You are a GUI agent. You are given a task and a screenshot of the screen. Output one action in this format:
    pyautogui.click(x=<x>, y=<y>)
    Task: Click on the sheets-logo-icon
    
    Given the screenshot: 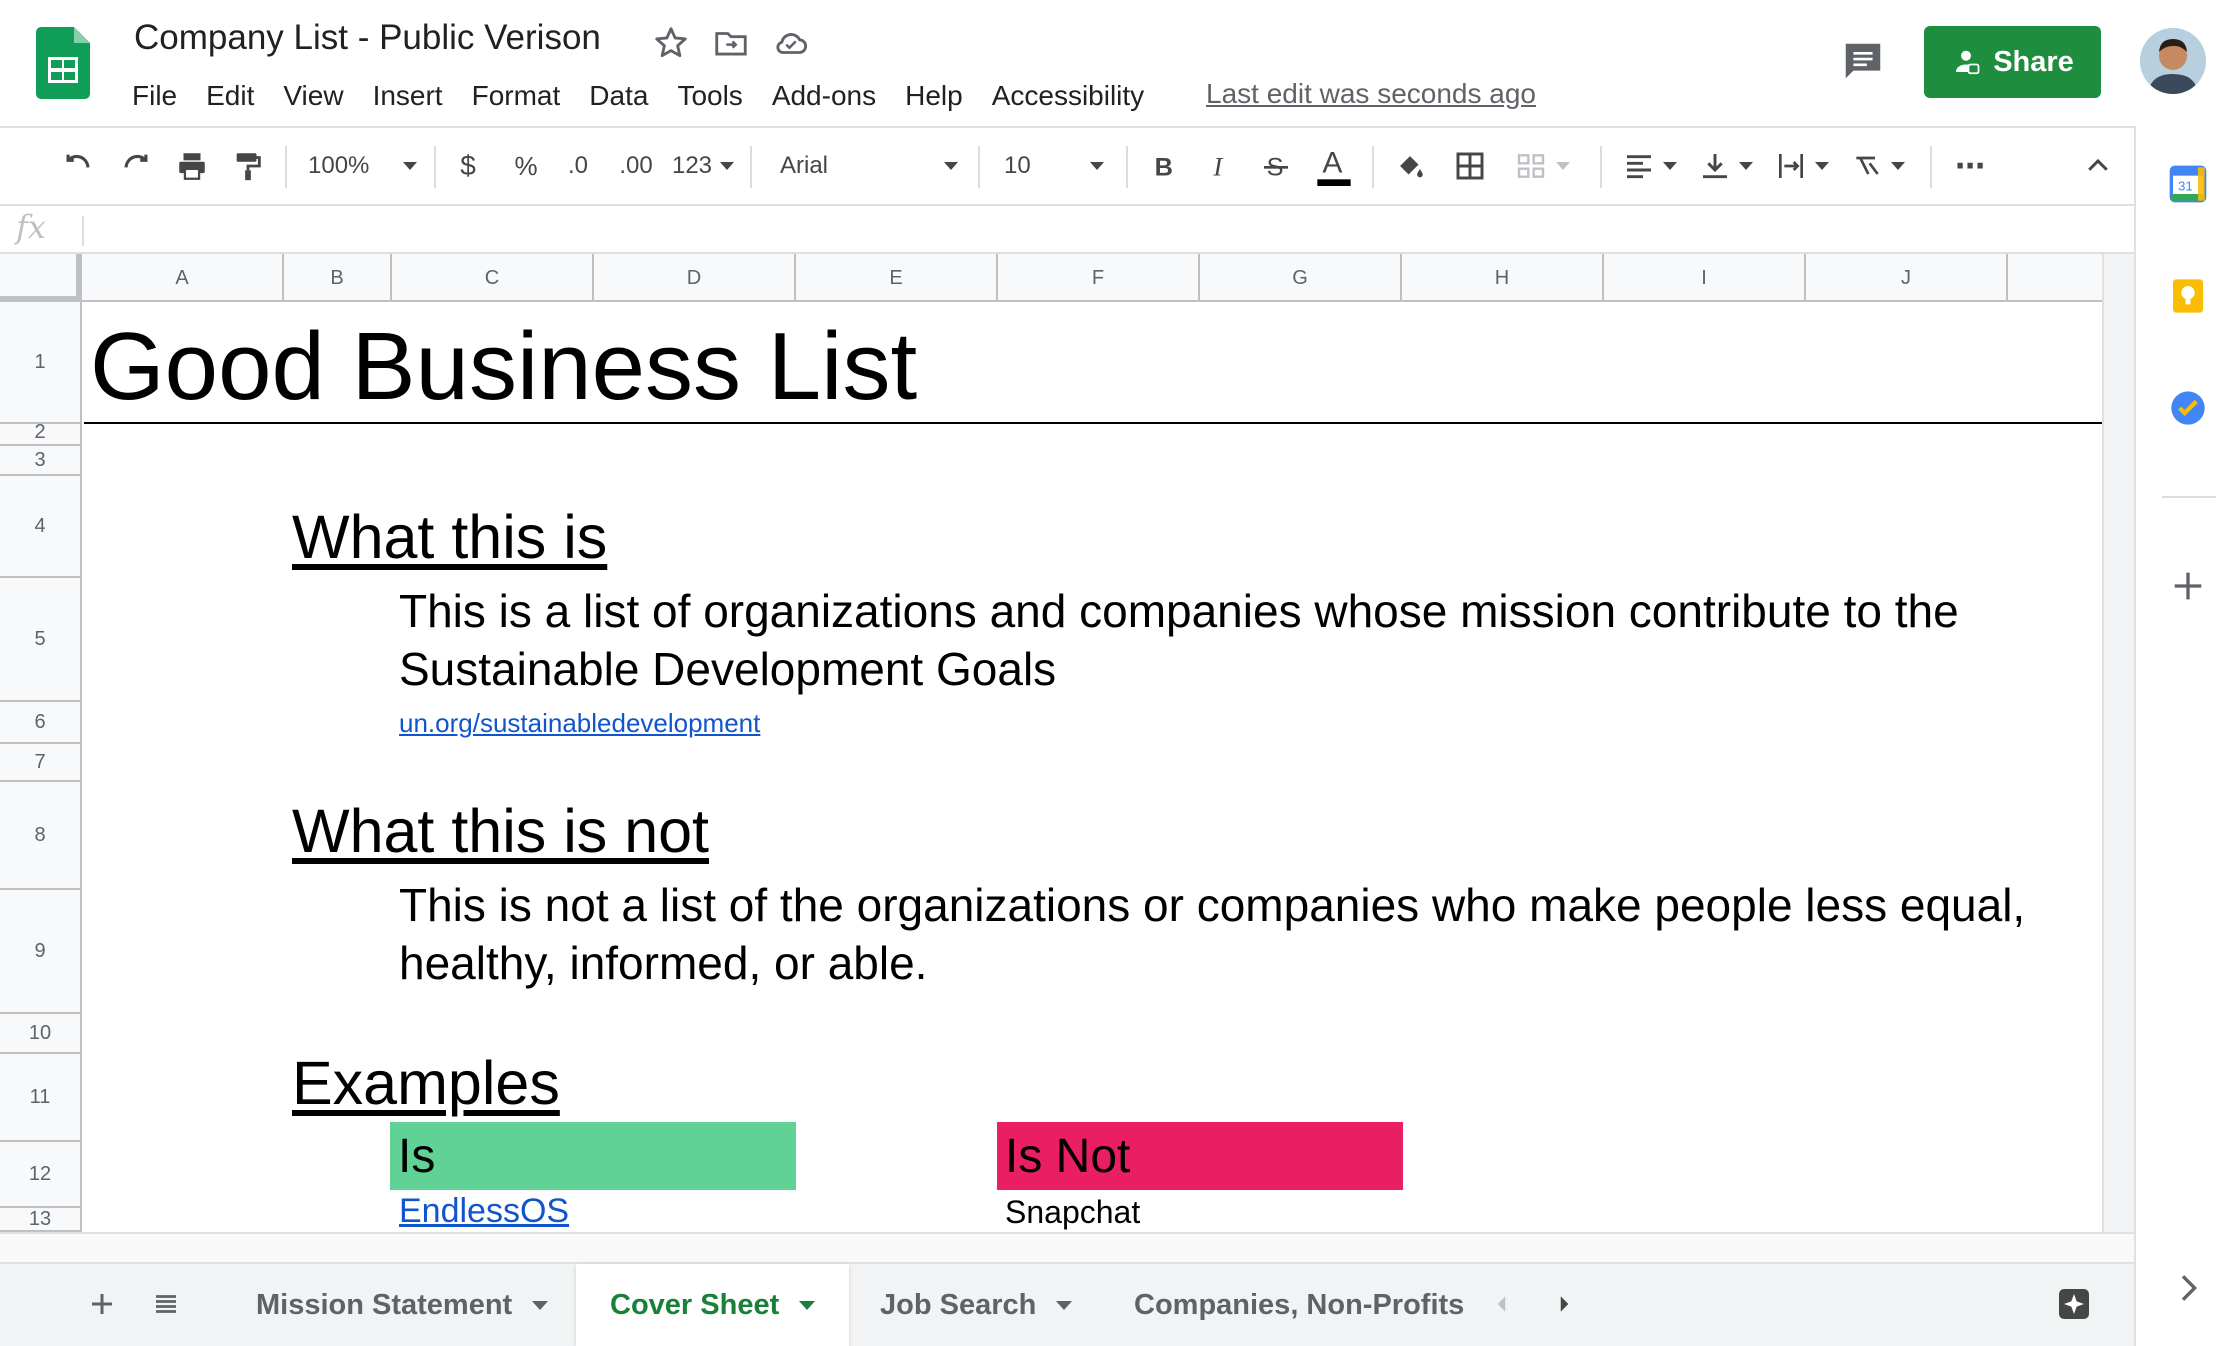 What is the action you would take?
    pyautogui.click(x=63, y=63)
    